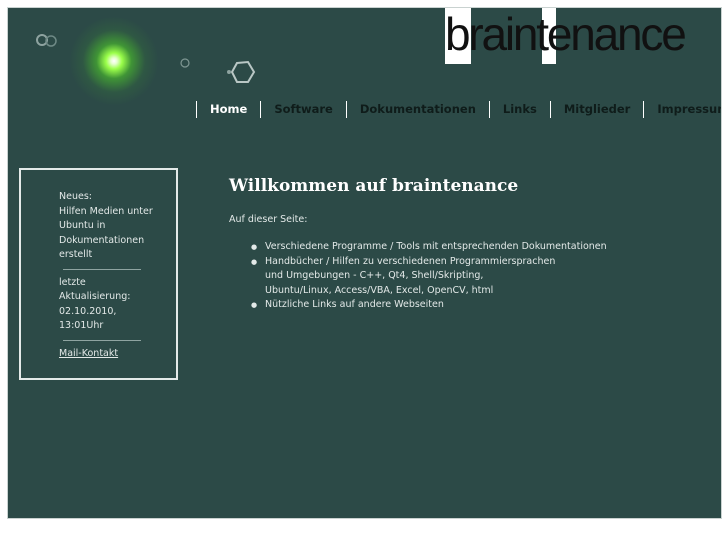 The image size is (727, 545). I want to click on page-title: Willkommen auf braintenance, so click(374, 186).